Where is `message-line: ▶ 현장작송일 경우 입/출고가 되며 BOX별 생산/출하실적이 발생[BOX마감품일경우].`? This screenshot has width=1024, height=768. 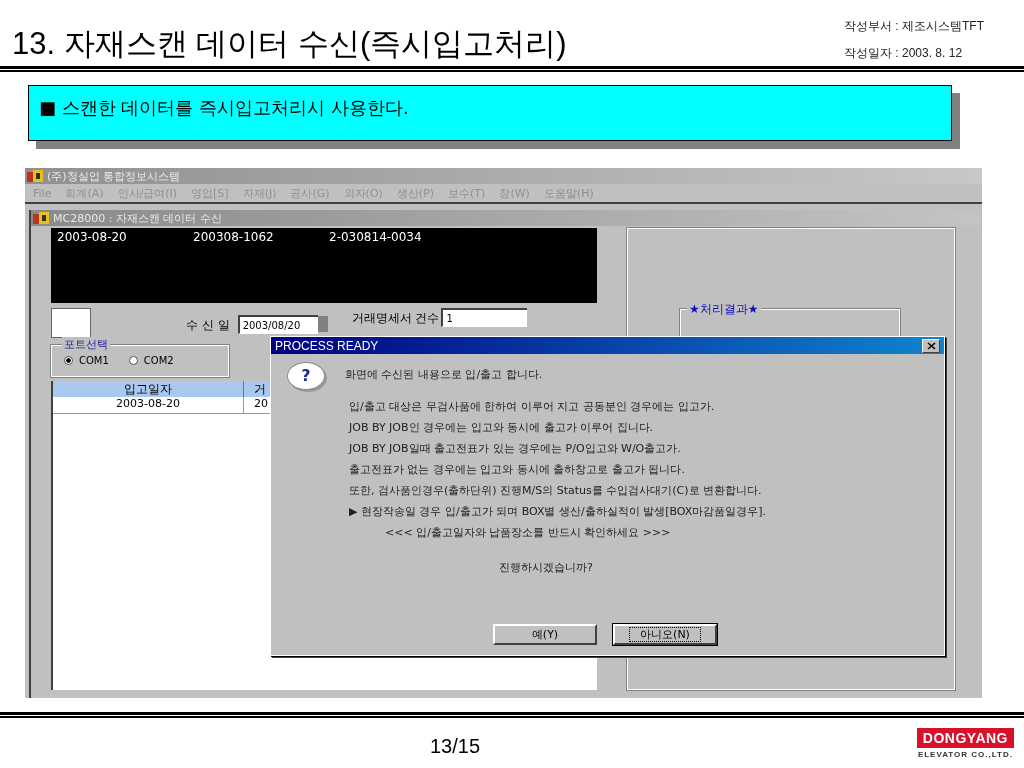 message-line: ▶ 현장작송일 경우 입/출고가 되며 BOX별 생산/출하실적이 발생[BOX마감품일경우]. is located at coordinates (558, 512).